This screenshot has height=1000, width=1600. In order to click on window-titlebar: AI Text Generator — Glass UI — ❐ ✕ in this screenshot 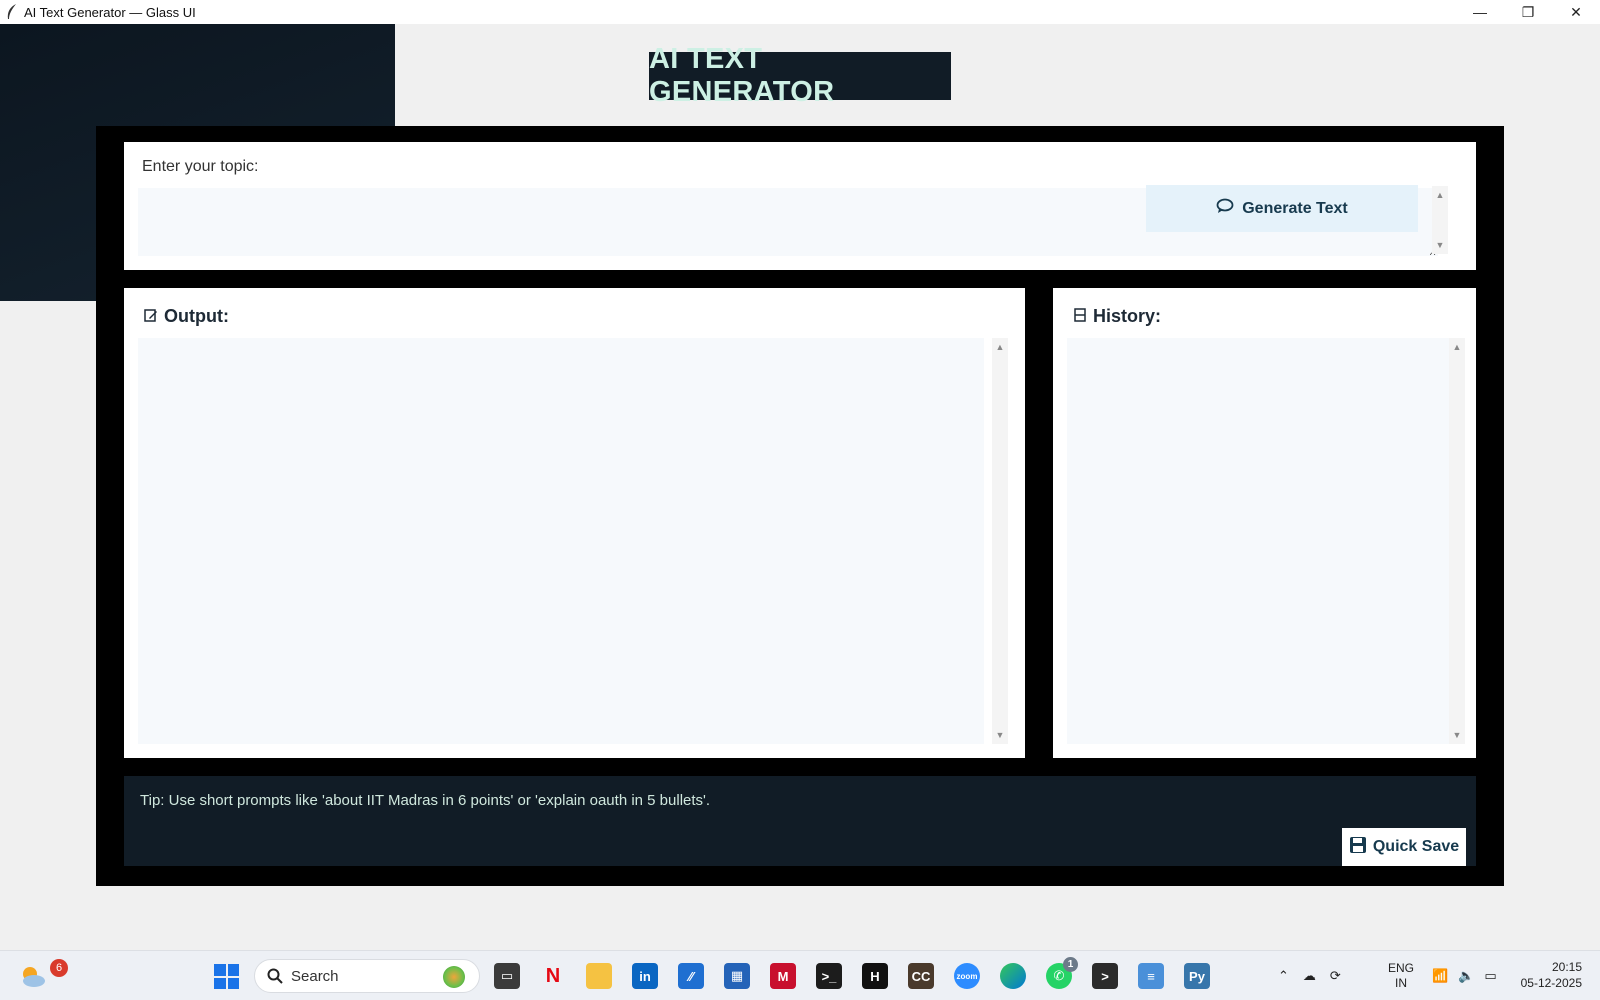, I will do `click(800, 12)`.